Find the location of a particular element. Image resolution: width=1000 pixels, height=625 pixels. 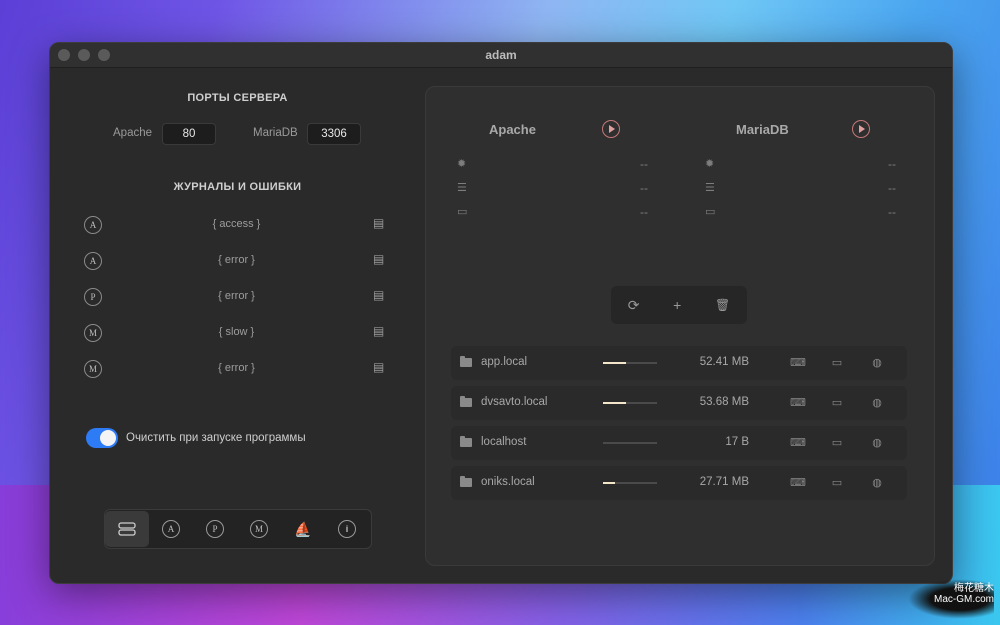

watermark: 梅花糖木 Mac-GM.com is located at coordinates (951, 599).